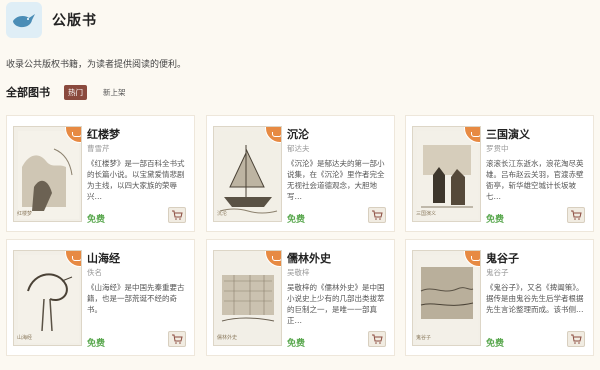 This screenshot has height=370, width=600. What do you see at coordinates (247, 298) in the screenshot?
I see `book-cover: 儒林外史` at bounding box center [247, 298].